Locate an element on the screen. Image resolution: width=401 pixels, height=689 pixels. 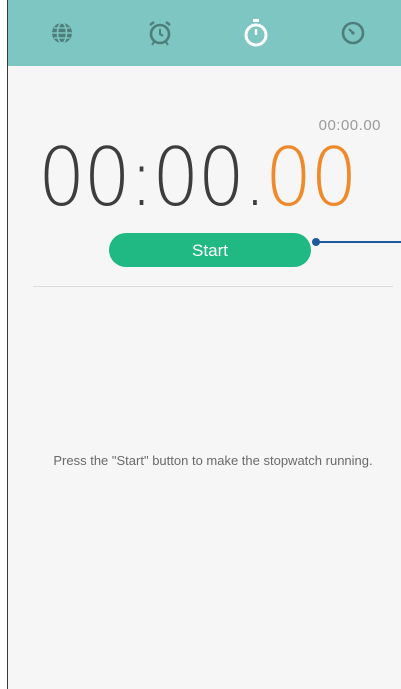
start-button: Start is located at coordinates (210, 250).